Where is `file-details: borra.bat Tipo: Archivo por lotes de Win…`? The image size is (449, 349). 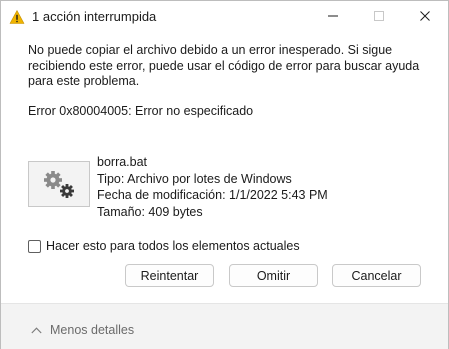 file-details: borra.bat Tipo: Archivo por lotes de Win… is located at coordinates (212, 187).